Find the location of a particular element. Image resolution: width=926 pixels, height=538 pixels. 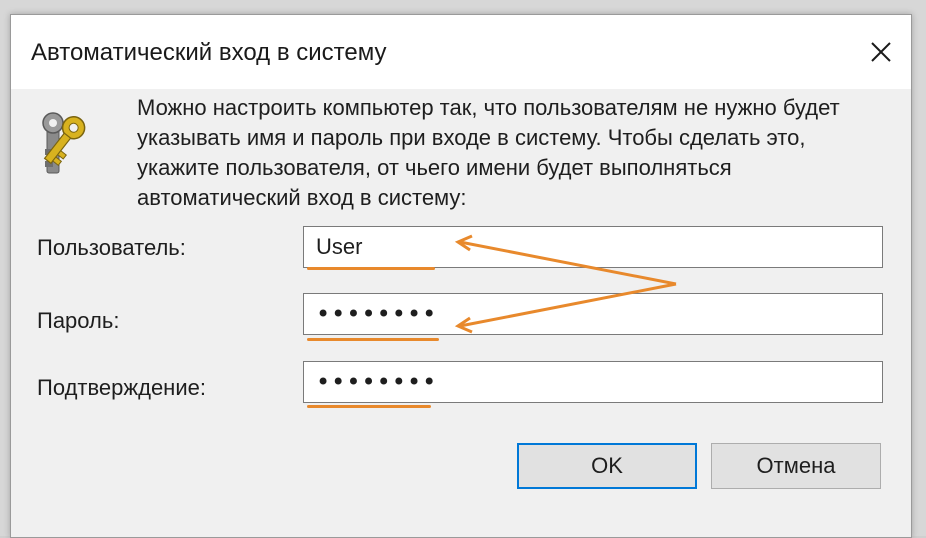

confirm-password-field: •••••••• is located at coordinates (593, 382).